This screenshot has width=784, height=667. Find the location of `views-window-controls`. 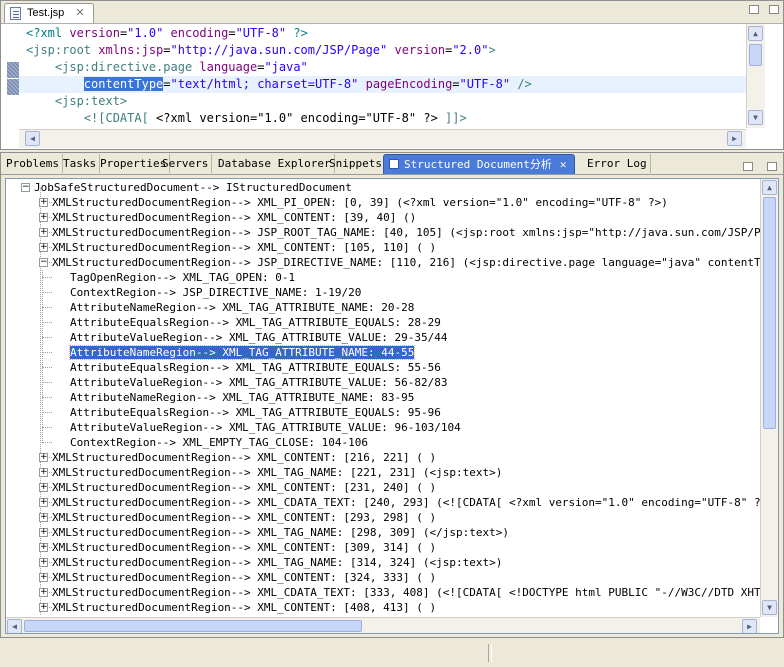

views-window-controls is located at coordinates (758, 165).